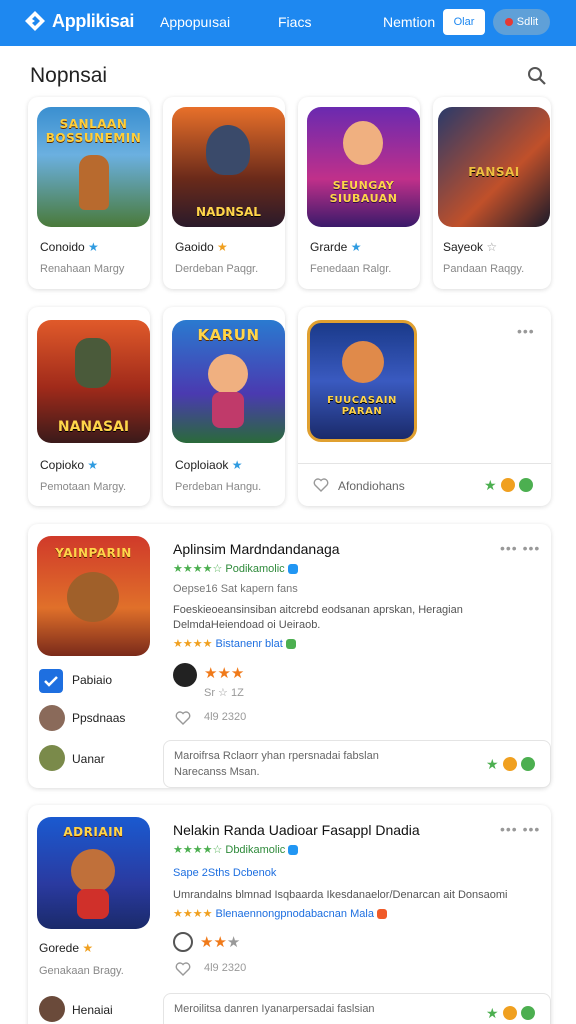 Image resolution: width=576 pixels, height=1024 pixels. What do you see at coordinates (329, 247) in the screenshot?
I see `game-title-text: Grarde` at bounding box center [329, 247].